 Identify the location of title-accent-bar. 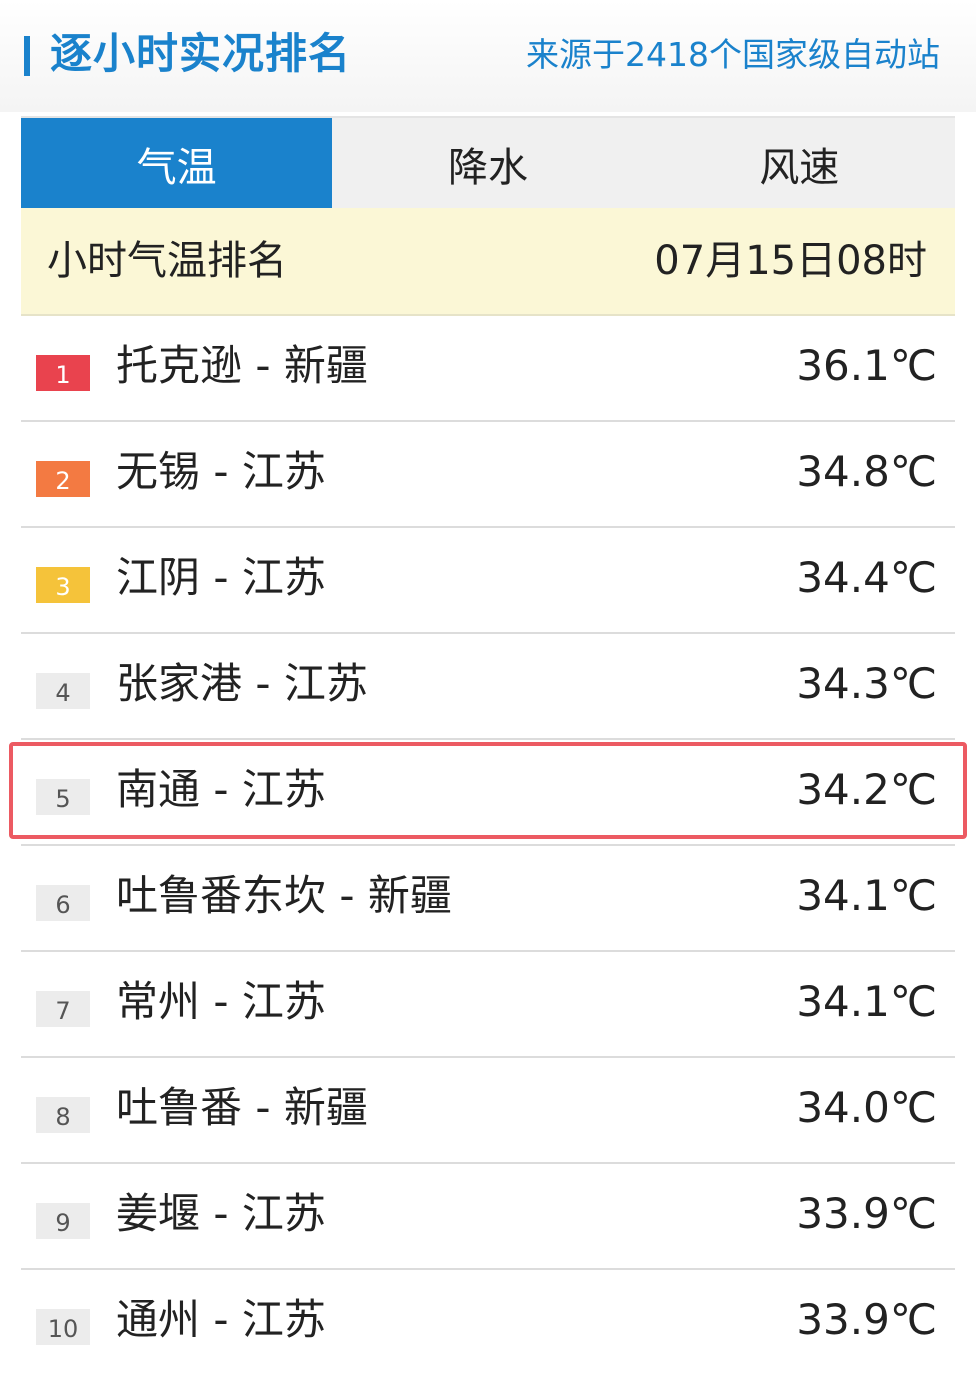
(27, 56).